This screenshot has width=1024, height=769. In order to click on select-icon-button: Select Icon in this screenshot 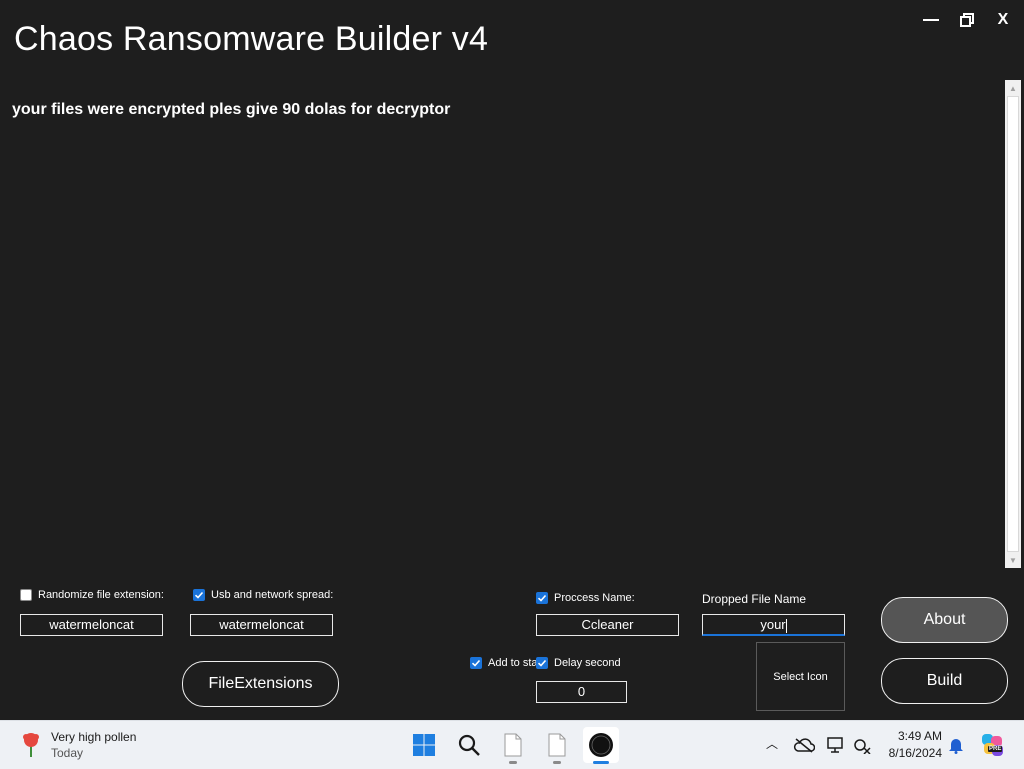, I will do `click(800, 676)`.